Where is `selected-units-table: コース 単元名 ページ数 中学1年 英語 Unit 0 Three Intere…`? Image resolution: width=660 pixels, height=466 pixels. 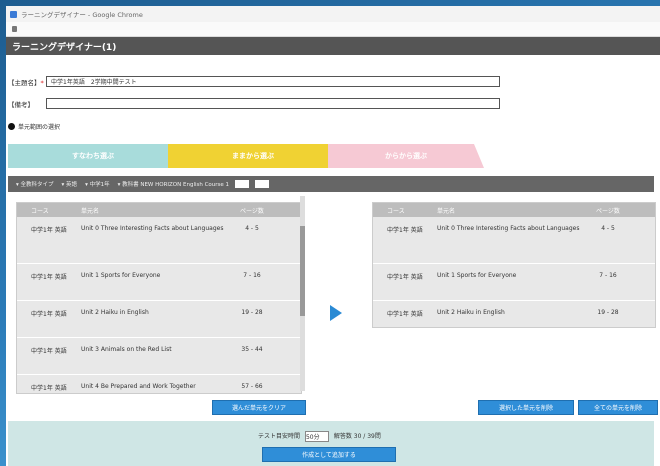
selected-units-table: コース 単元名 ページ数 中学1年 英語 Unit 0 Three Intere… is located at coordinates (514, 265).